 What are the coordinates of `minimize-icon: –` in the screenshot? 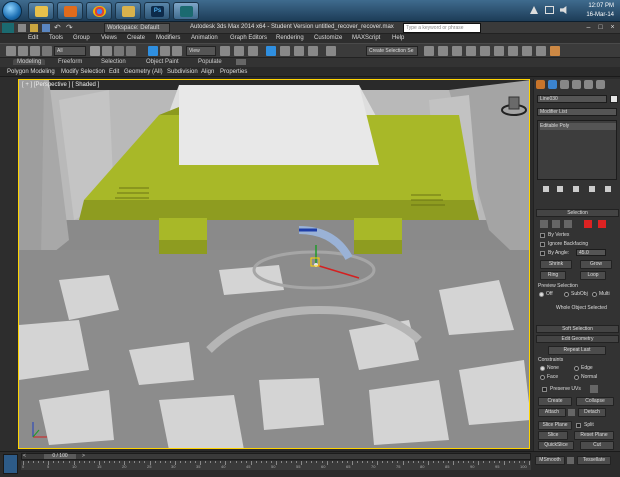 It's located at (588, 27).